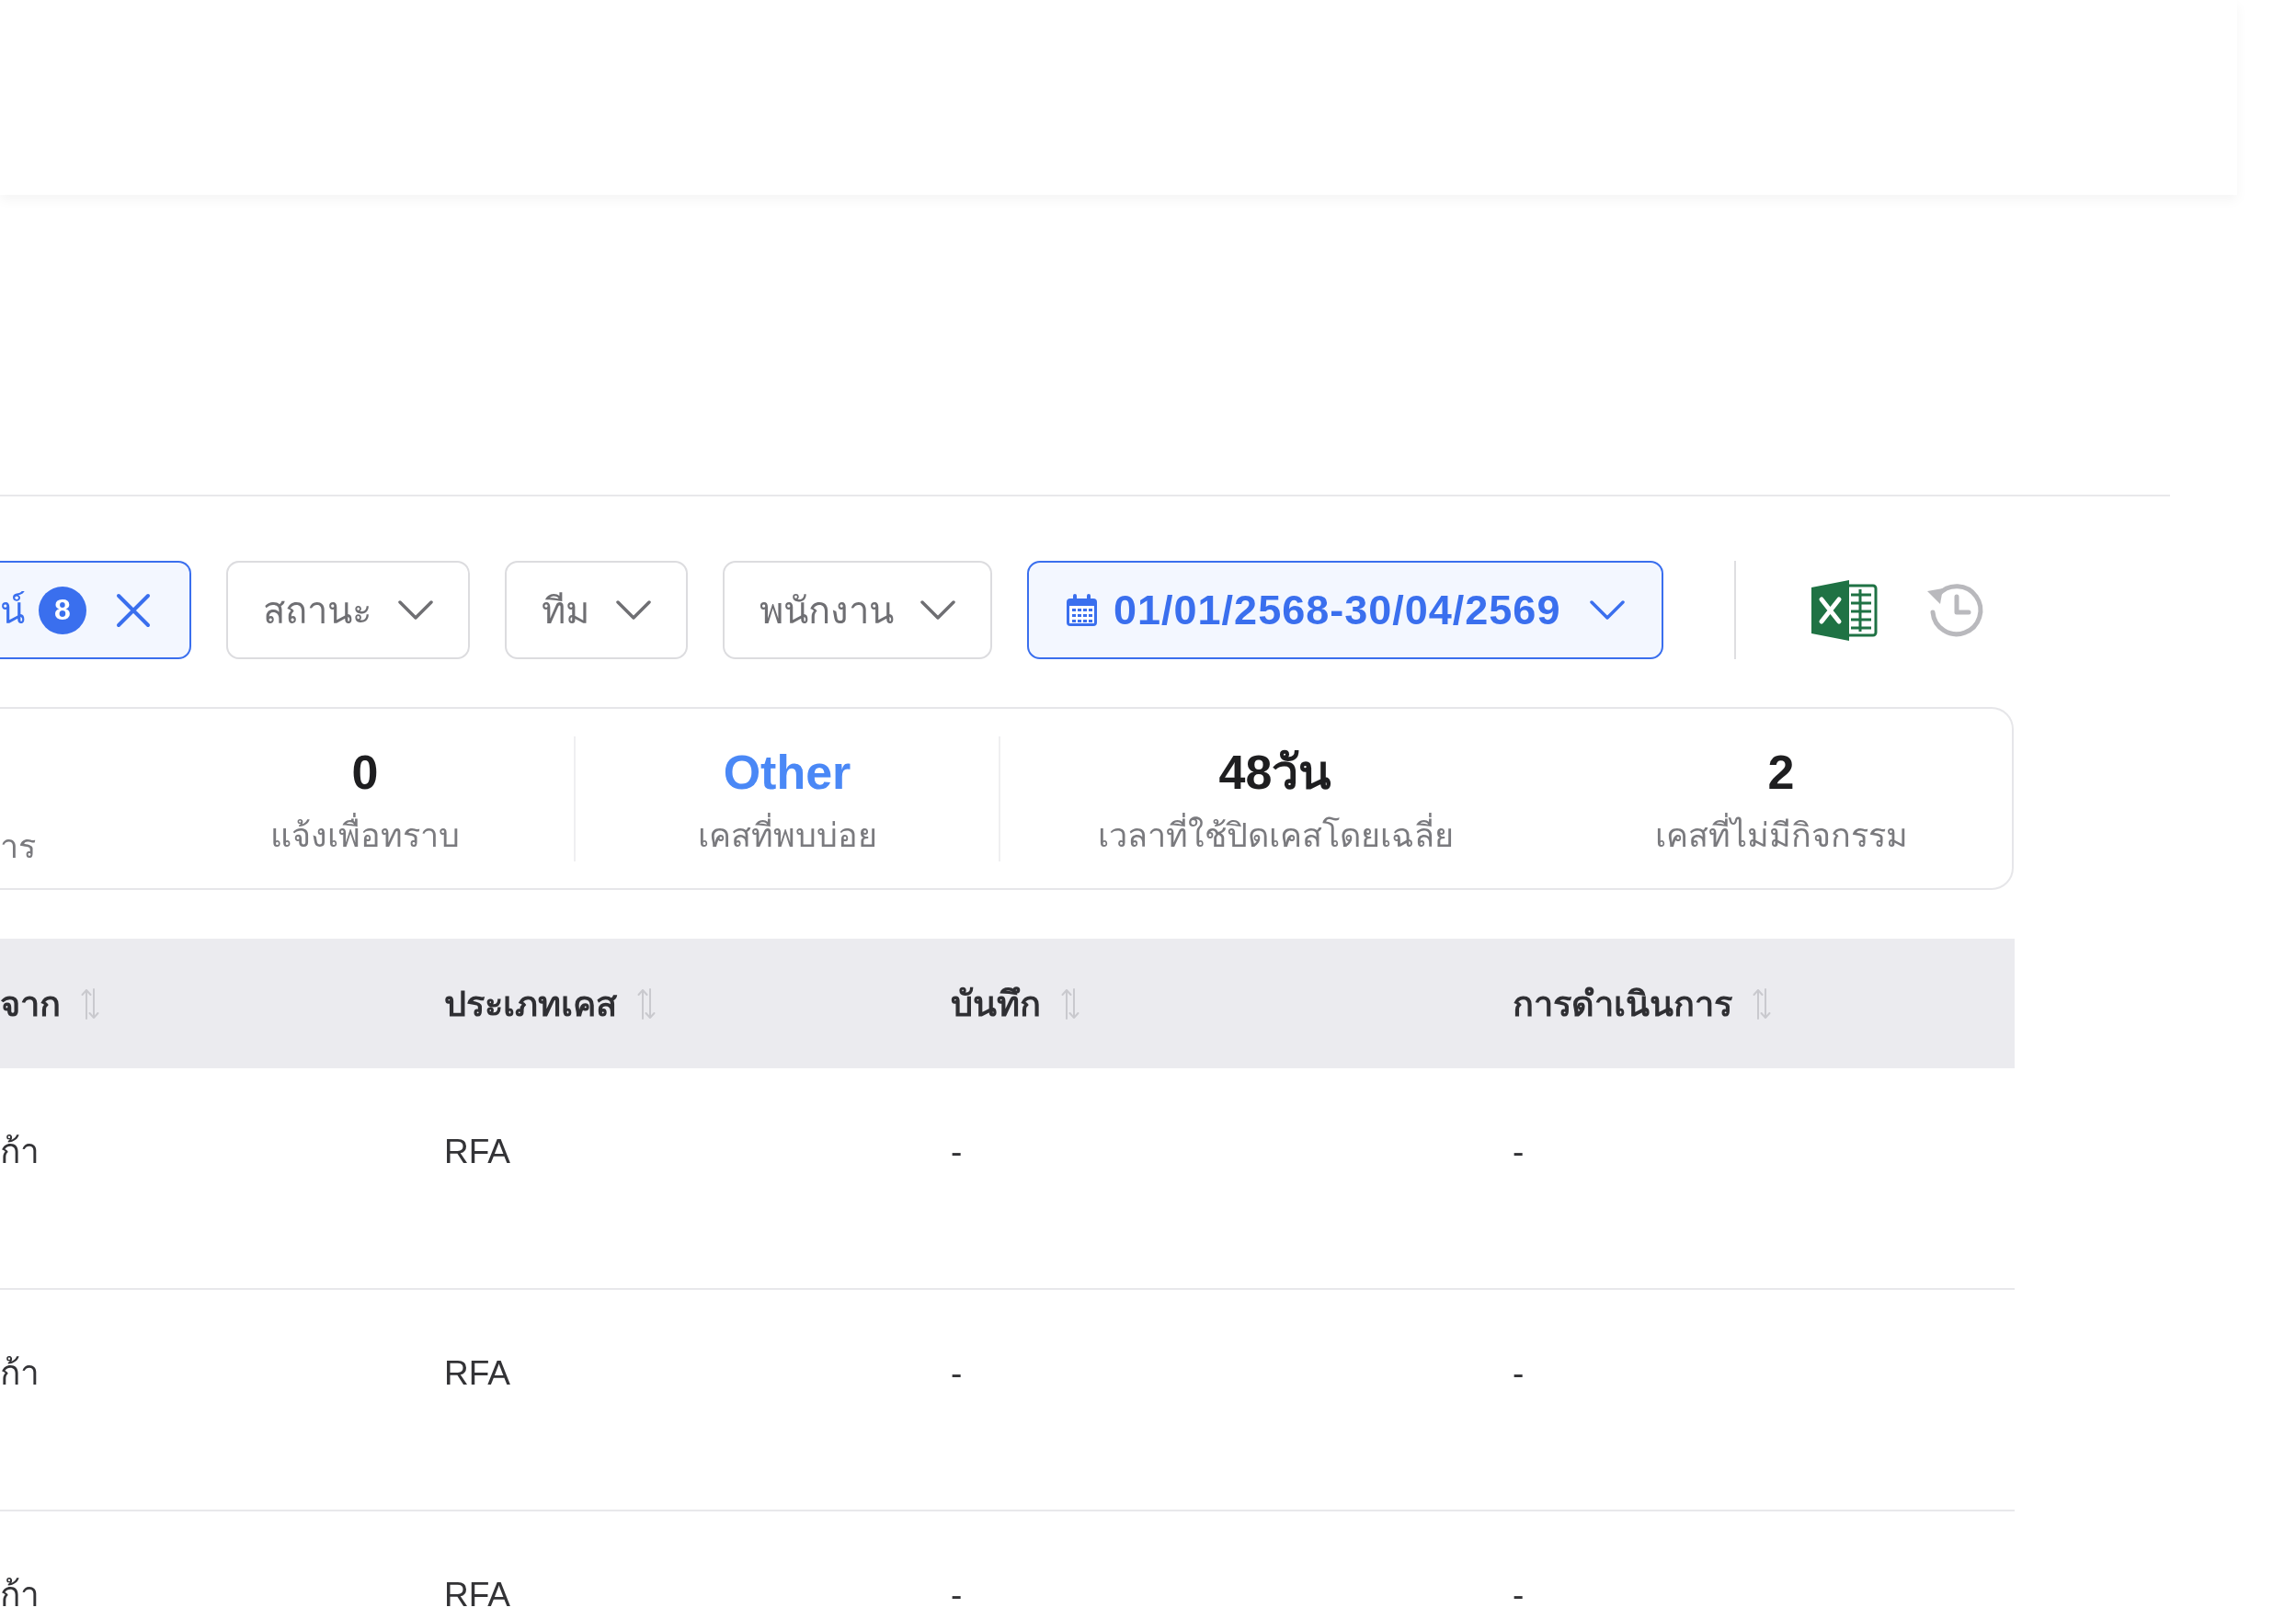 This screenshot has height=1619, width=2296. Describe the element at coordinates (95, 610) in the screenshot. I see `filter-chip: น์ 8` at that location.